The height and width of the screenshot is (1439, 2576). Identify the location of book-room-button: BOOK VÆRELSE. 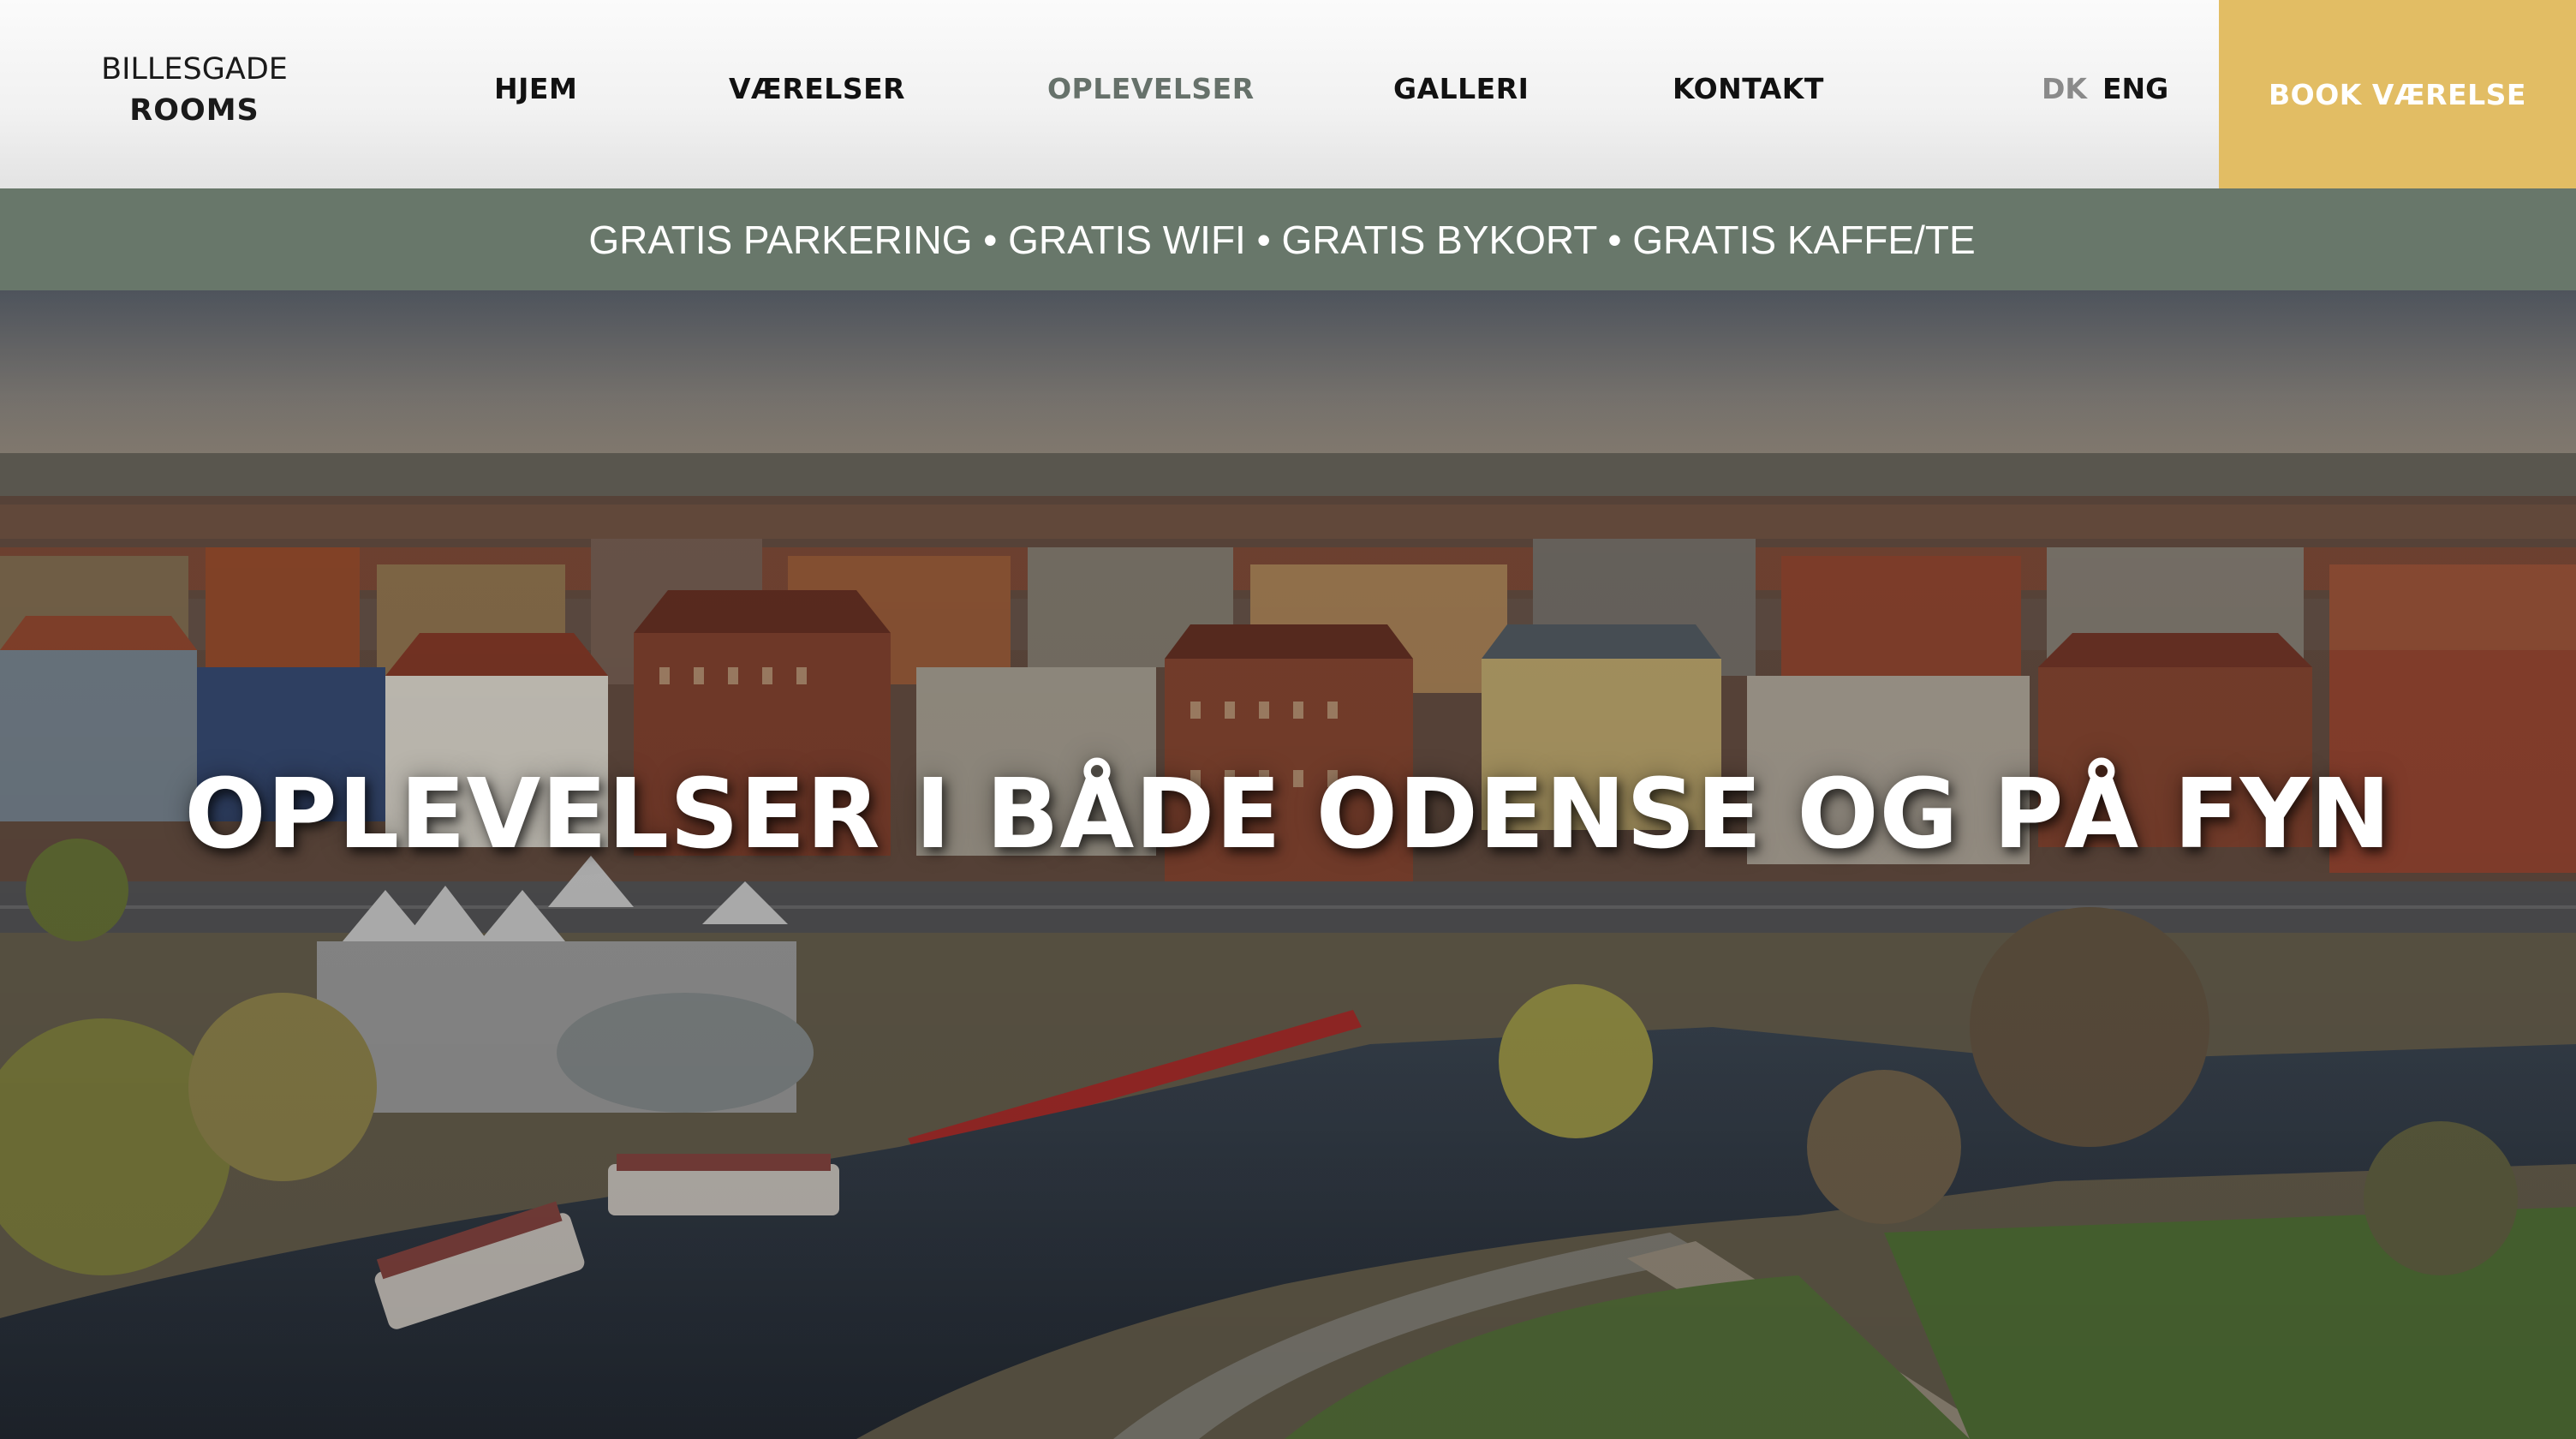
(2398, 94).